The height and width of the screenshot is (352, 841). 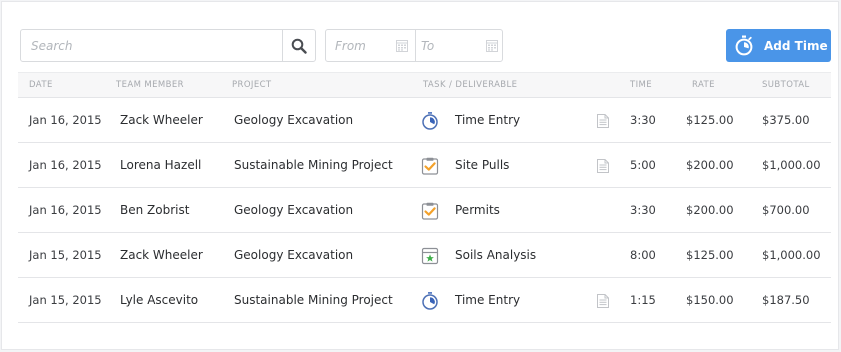 I want to click on search-button, so click(x=298, y=45).